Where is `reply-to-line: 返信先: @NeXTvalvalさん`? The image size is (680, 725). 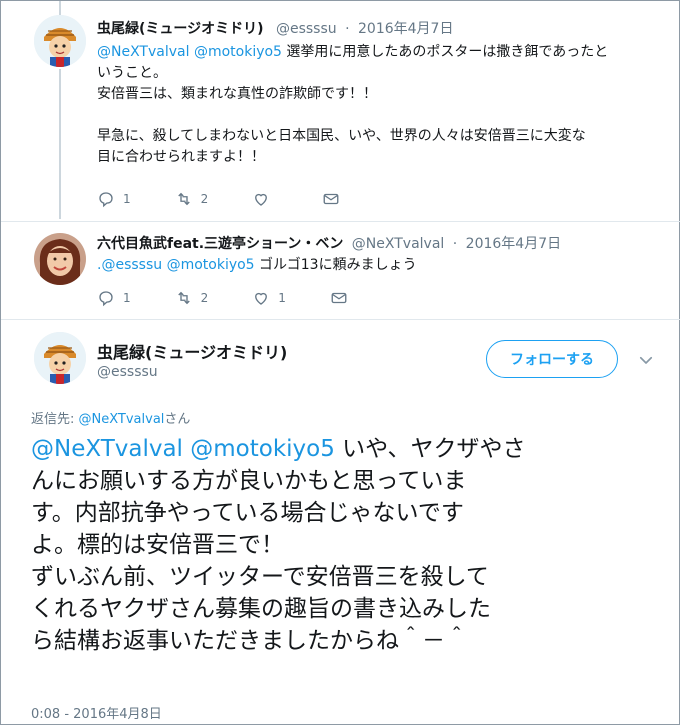
reply-to-line: 返信先: @NeXTvalvalさん is located at coordinates (110, 417).